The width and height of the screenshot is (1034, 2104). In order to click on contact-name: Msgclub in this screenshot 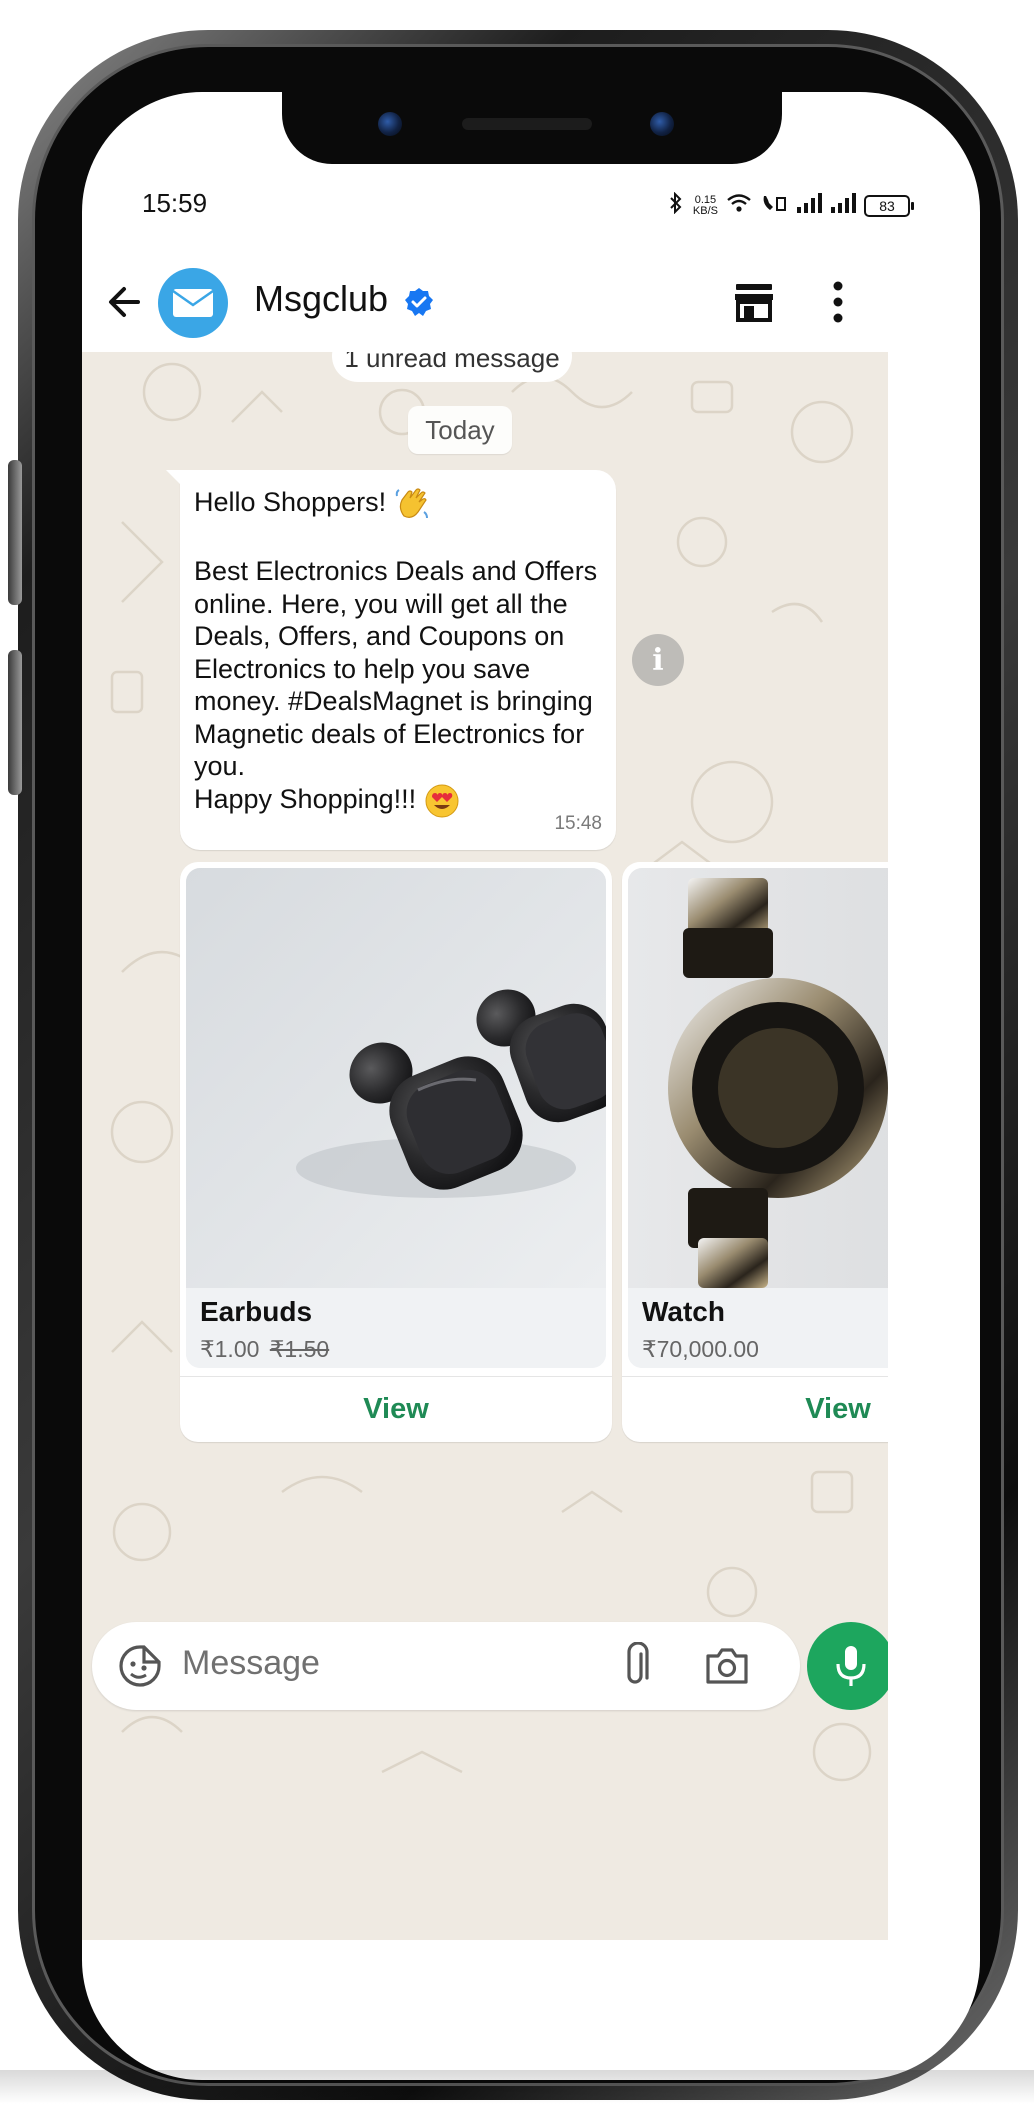, I will do `click(321, 299)`.